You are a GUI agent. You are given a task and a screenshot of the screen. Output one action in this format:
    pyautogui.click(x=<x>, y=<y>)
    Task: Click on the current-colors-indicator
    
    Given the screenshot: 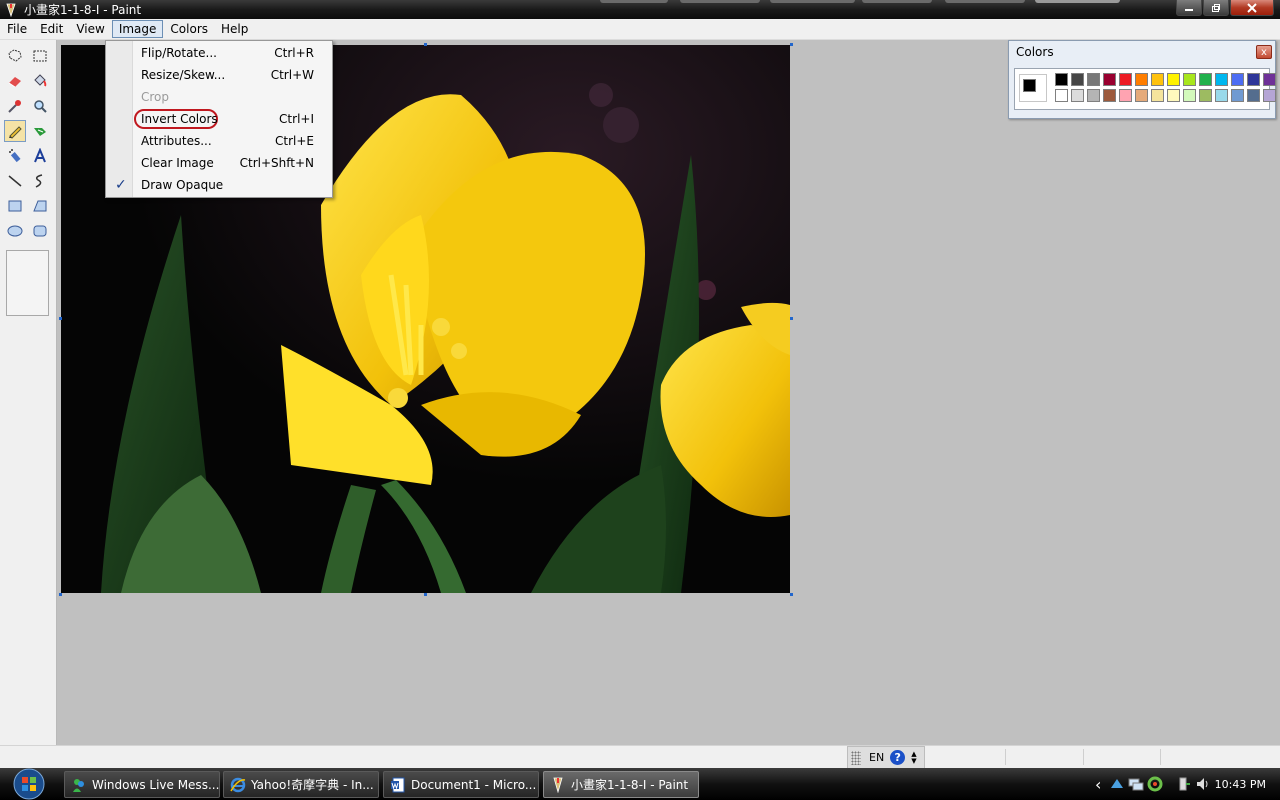 What is the action you would take?
    pyautogui.click(x=1033, y=88)
    